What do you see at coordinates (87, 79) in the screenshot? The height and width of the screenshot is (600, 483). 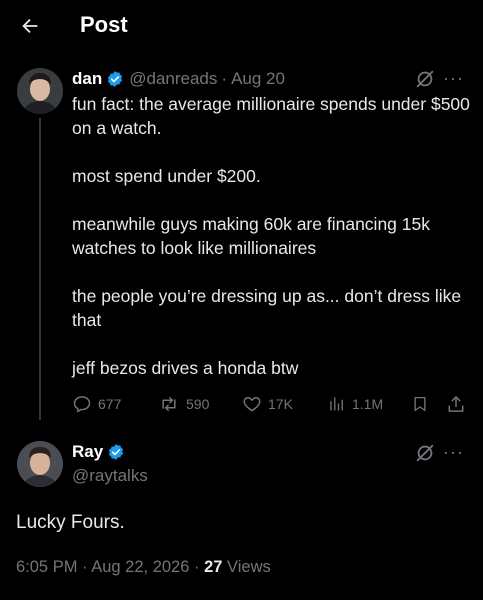 I see `author-name: dan` at bounding box center [87, 79].